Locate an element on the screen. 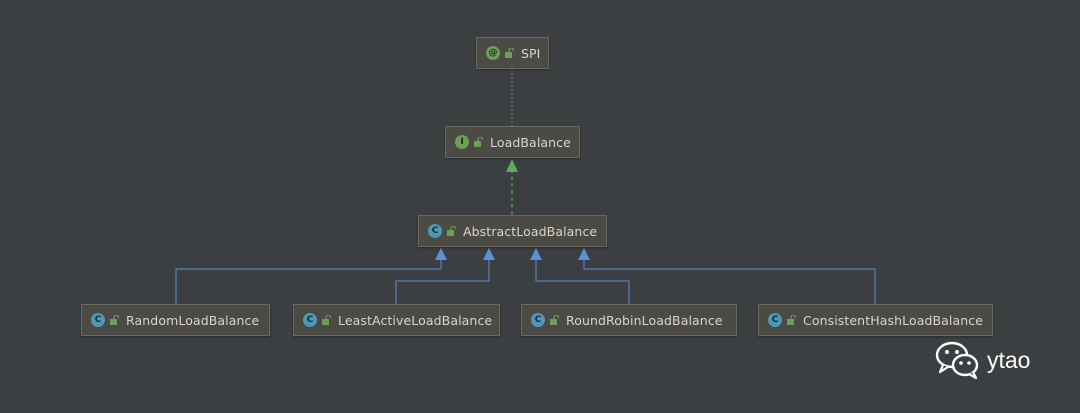 The image size is (1080, 413). extends-arrowhead-consistenthash is located at coordinates (584, 254).